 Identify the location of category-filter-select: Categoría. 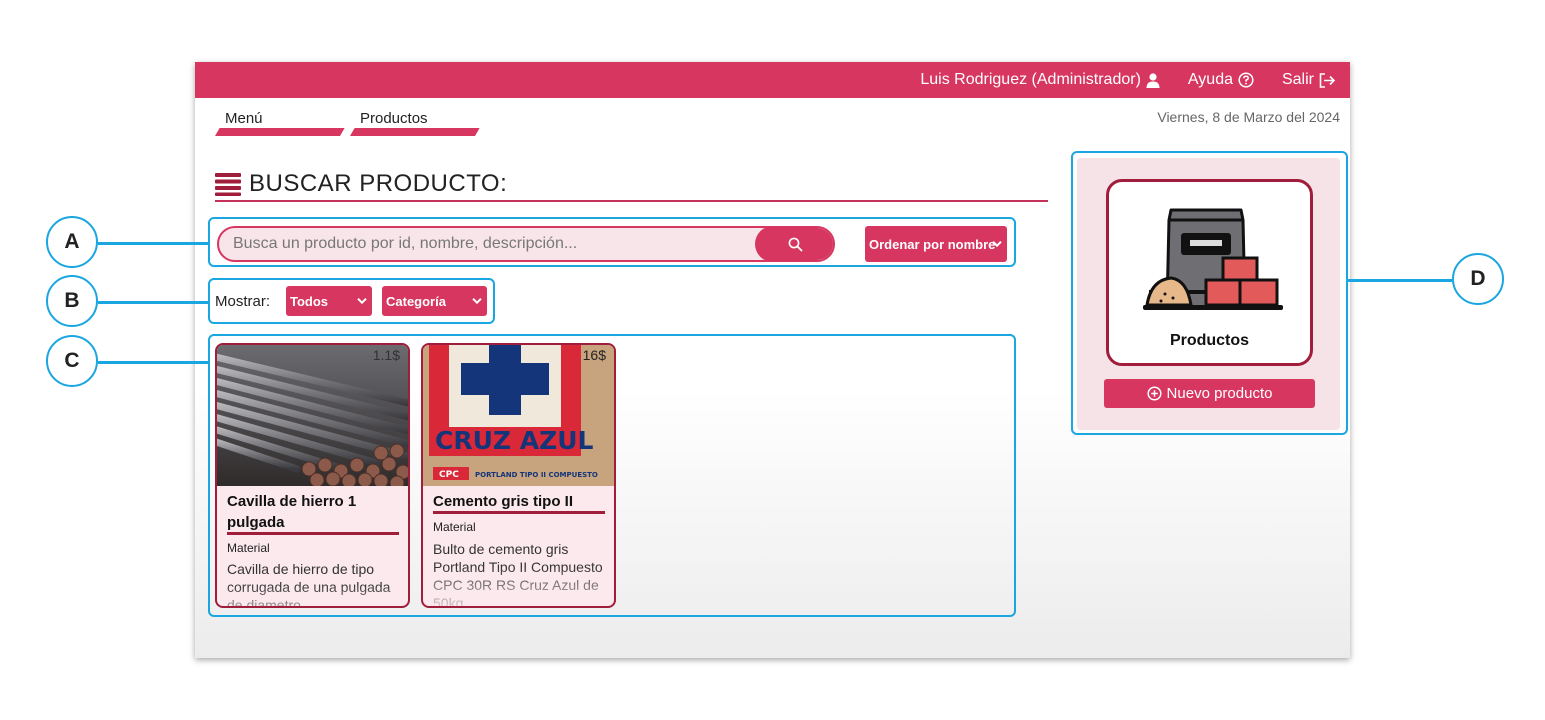
(434, 301).